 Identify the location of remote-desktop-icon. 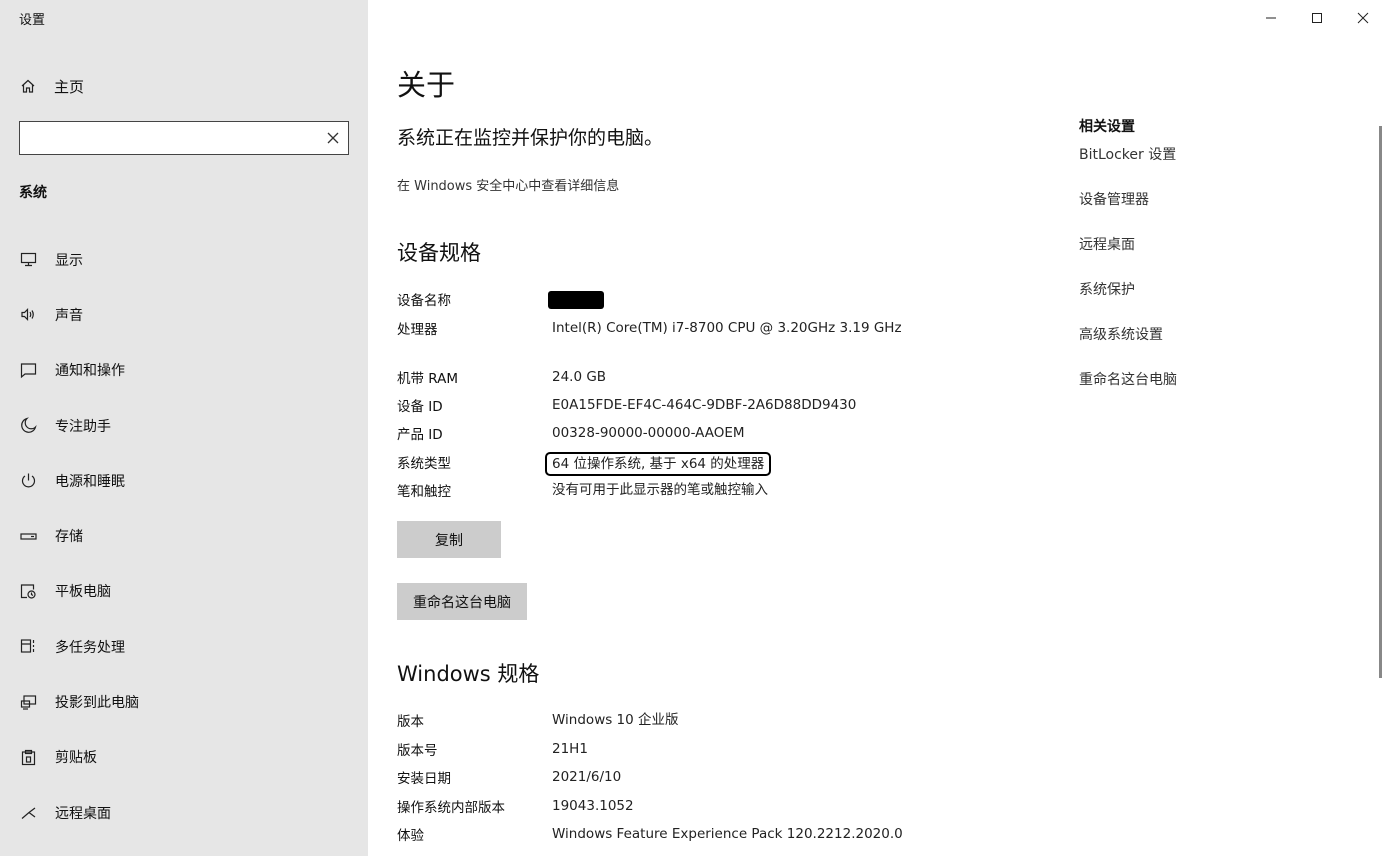
(28, 813).